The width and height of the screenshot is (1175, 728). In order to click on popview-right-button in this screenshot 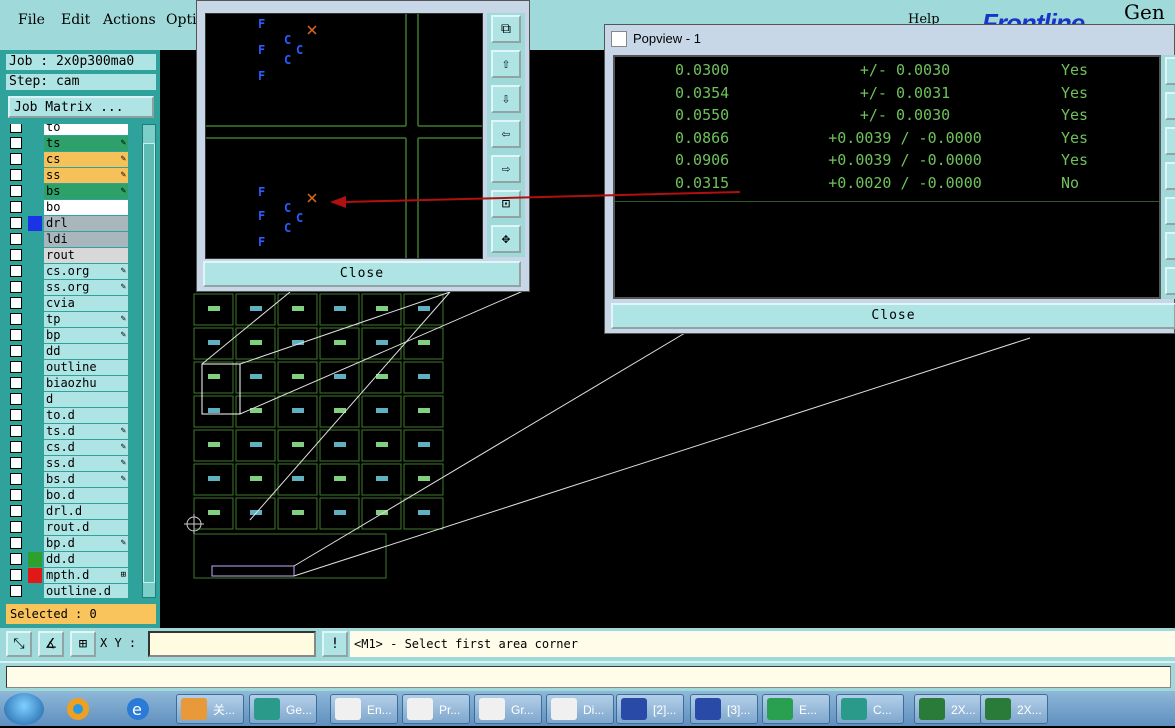, I will do `click(1170, 211)`.